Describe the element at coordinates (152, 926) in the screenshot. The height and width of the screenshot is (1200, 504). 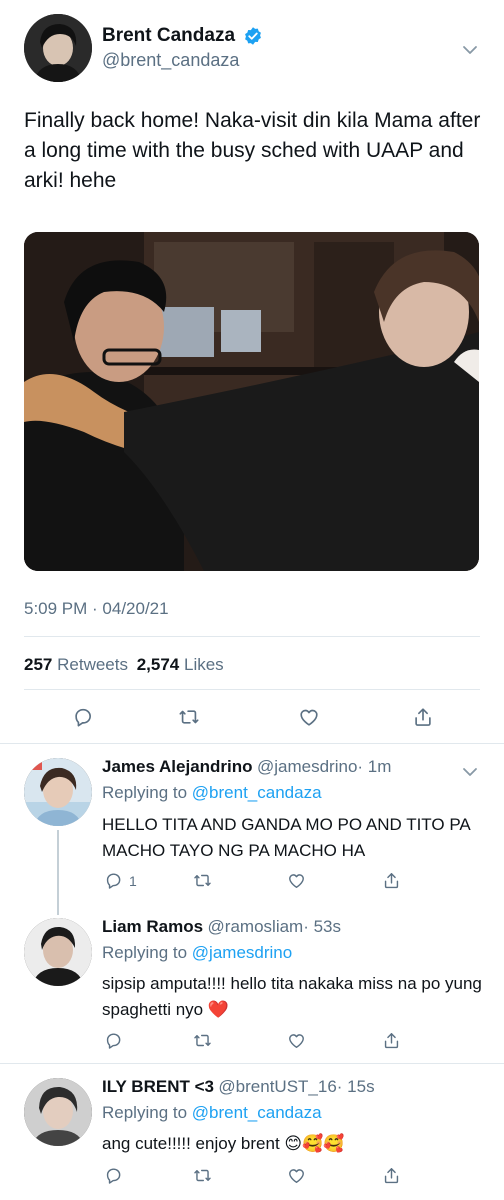
I see `reply-author-name: Liam Ramos` at that location.